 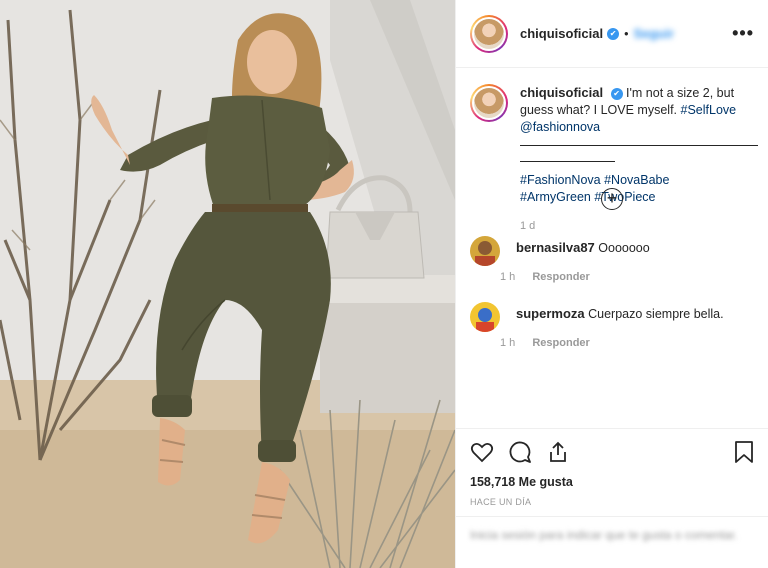 I want to click on posted-time: HACE UN DÍA, so click(x=501, y=502).